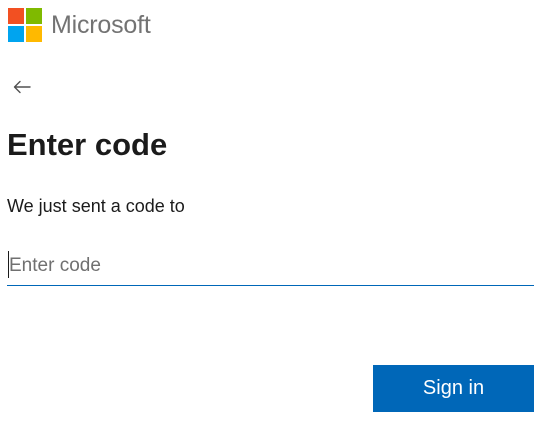 This screenshot has height=429, width=546. Describe the element at coordinates (34, 34) in the screenshot. I see `logo-yellow-square` at that location.